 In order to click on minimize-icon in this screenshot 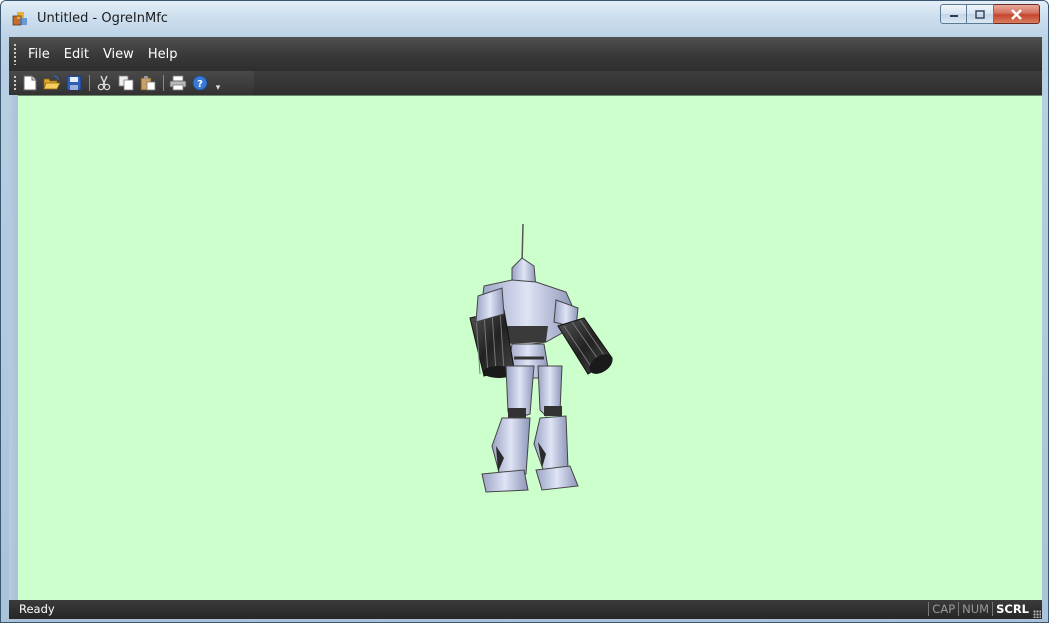, I will do `click(953, 16)`.